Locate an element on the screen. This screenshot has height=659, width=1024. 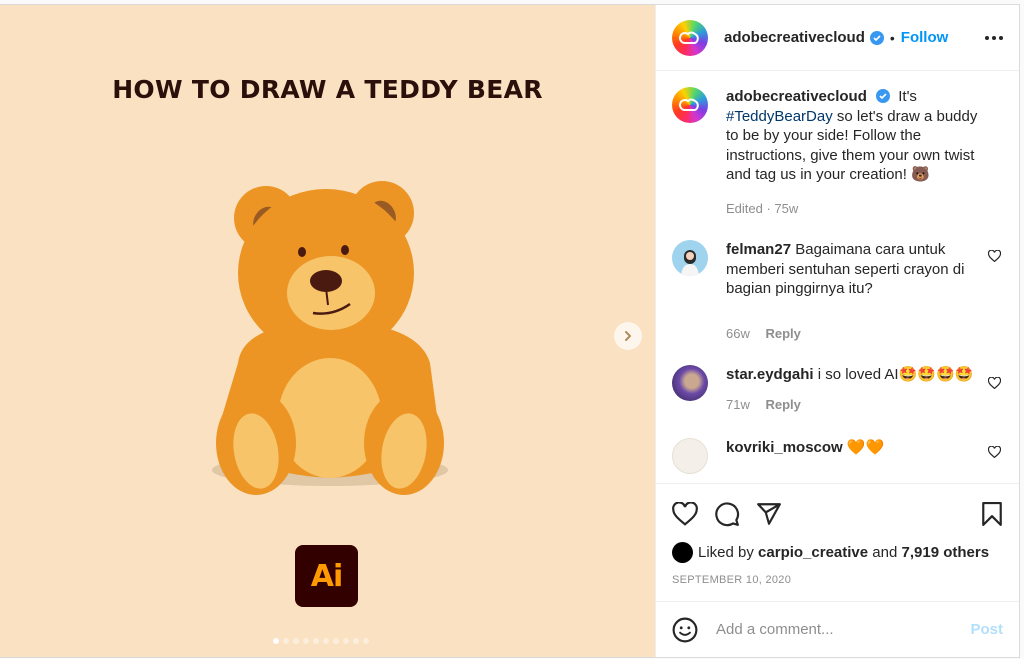
more-options-icon is located at coordinates (994, 37).